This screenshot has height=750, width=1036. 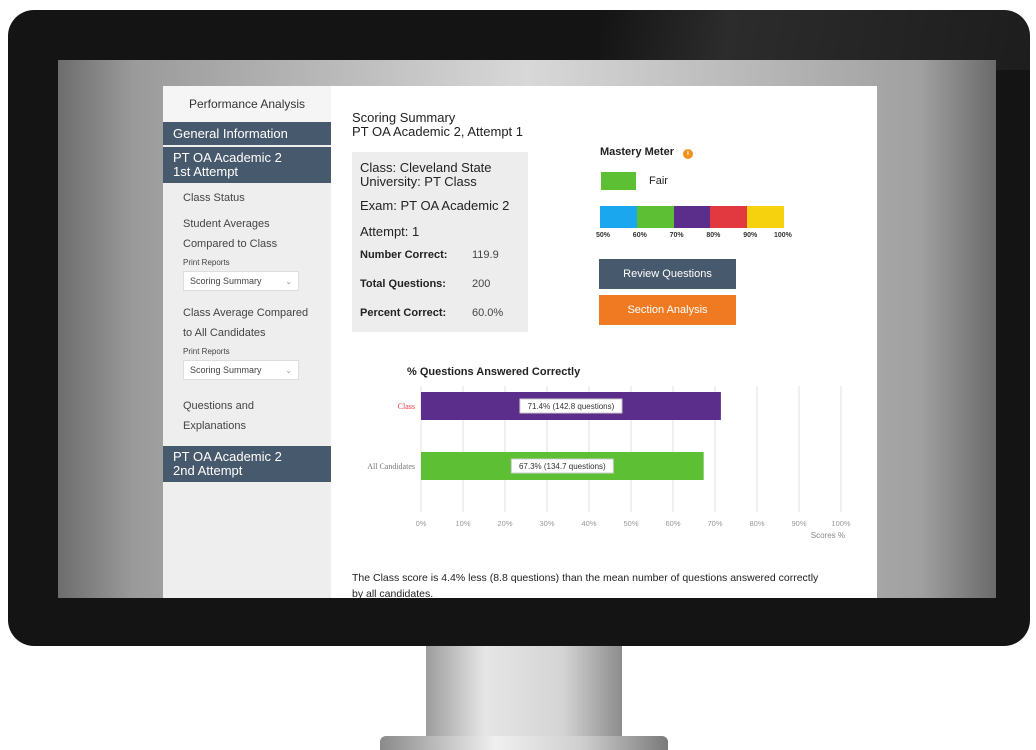 I want to click on sidebar-item-second-attempt: PT OA Academic 2 2nd Attempt, so click(x=247, y=465).